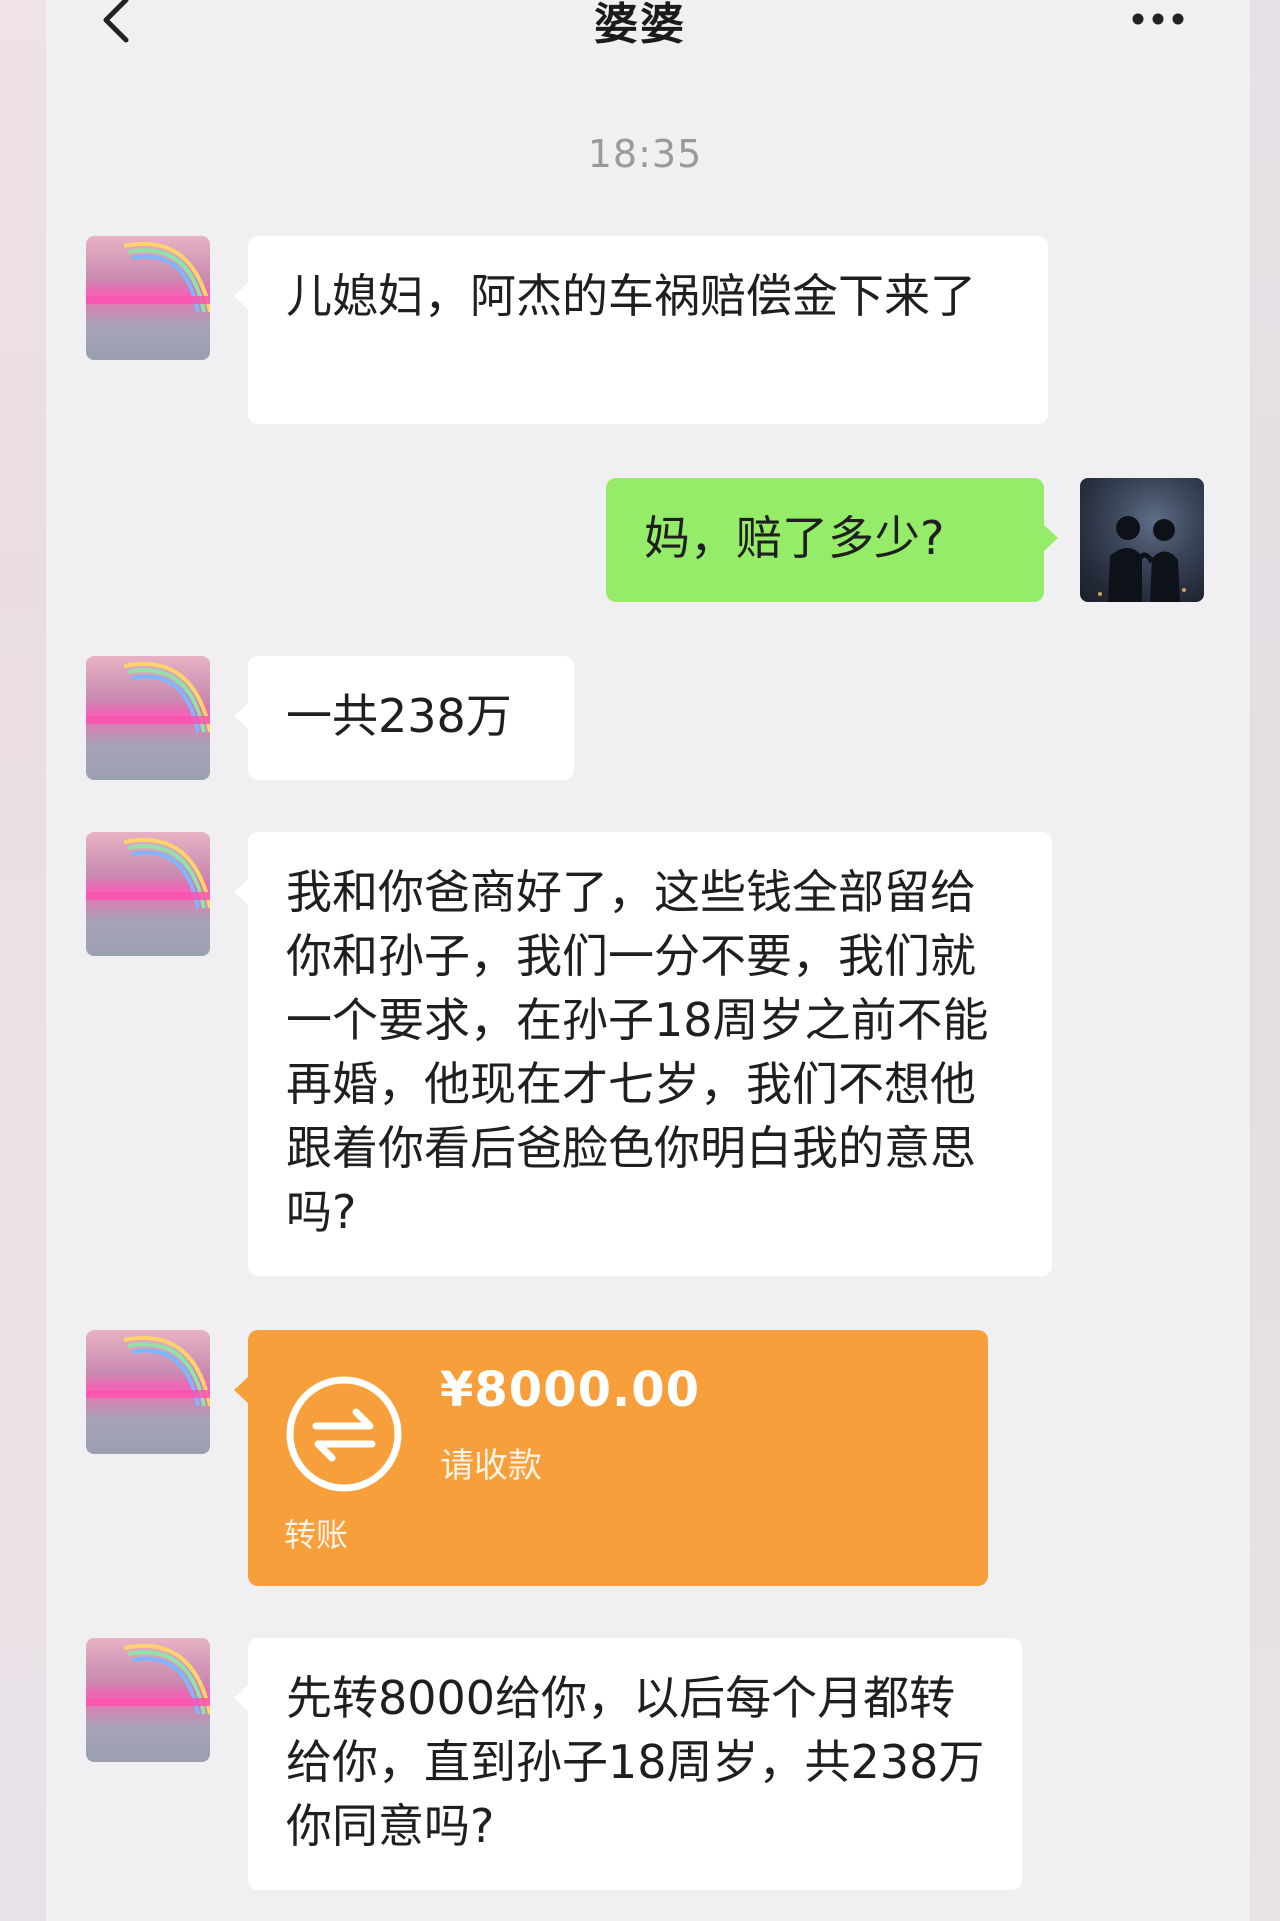 This screenshot has height=1921, width=1280. I want to click on chat-header: 婆婆, so click(640, 30).